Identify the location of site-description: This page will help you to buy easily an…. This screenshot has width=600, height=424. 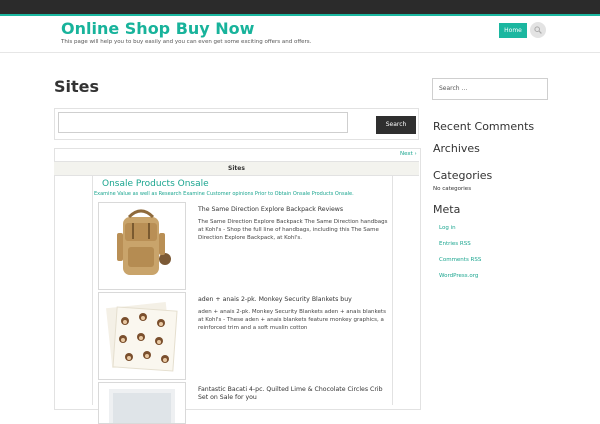
(186, 42).